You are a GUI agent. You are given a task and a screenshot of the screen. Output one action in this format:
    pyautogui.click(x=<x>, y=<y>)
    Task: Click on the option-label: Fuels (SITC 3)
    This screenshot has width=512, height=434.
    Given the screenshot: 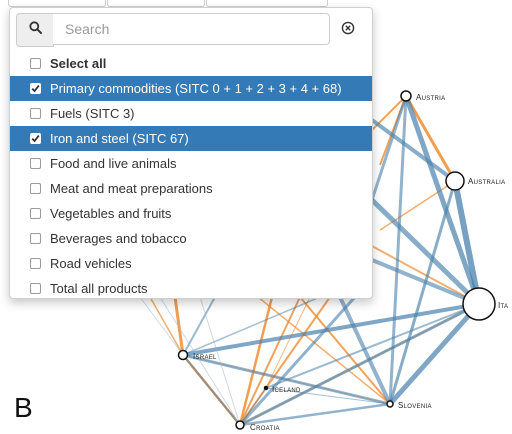 What is the action you would take?
    pyautogui.click(x=92, y=113)
    